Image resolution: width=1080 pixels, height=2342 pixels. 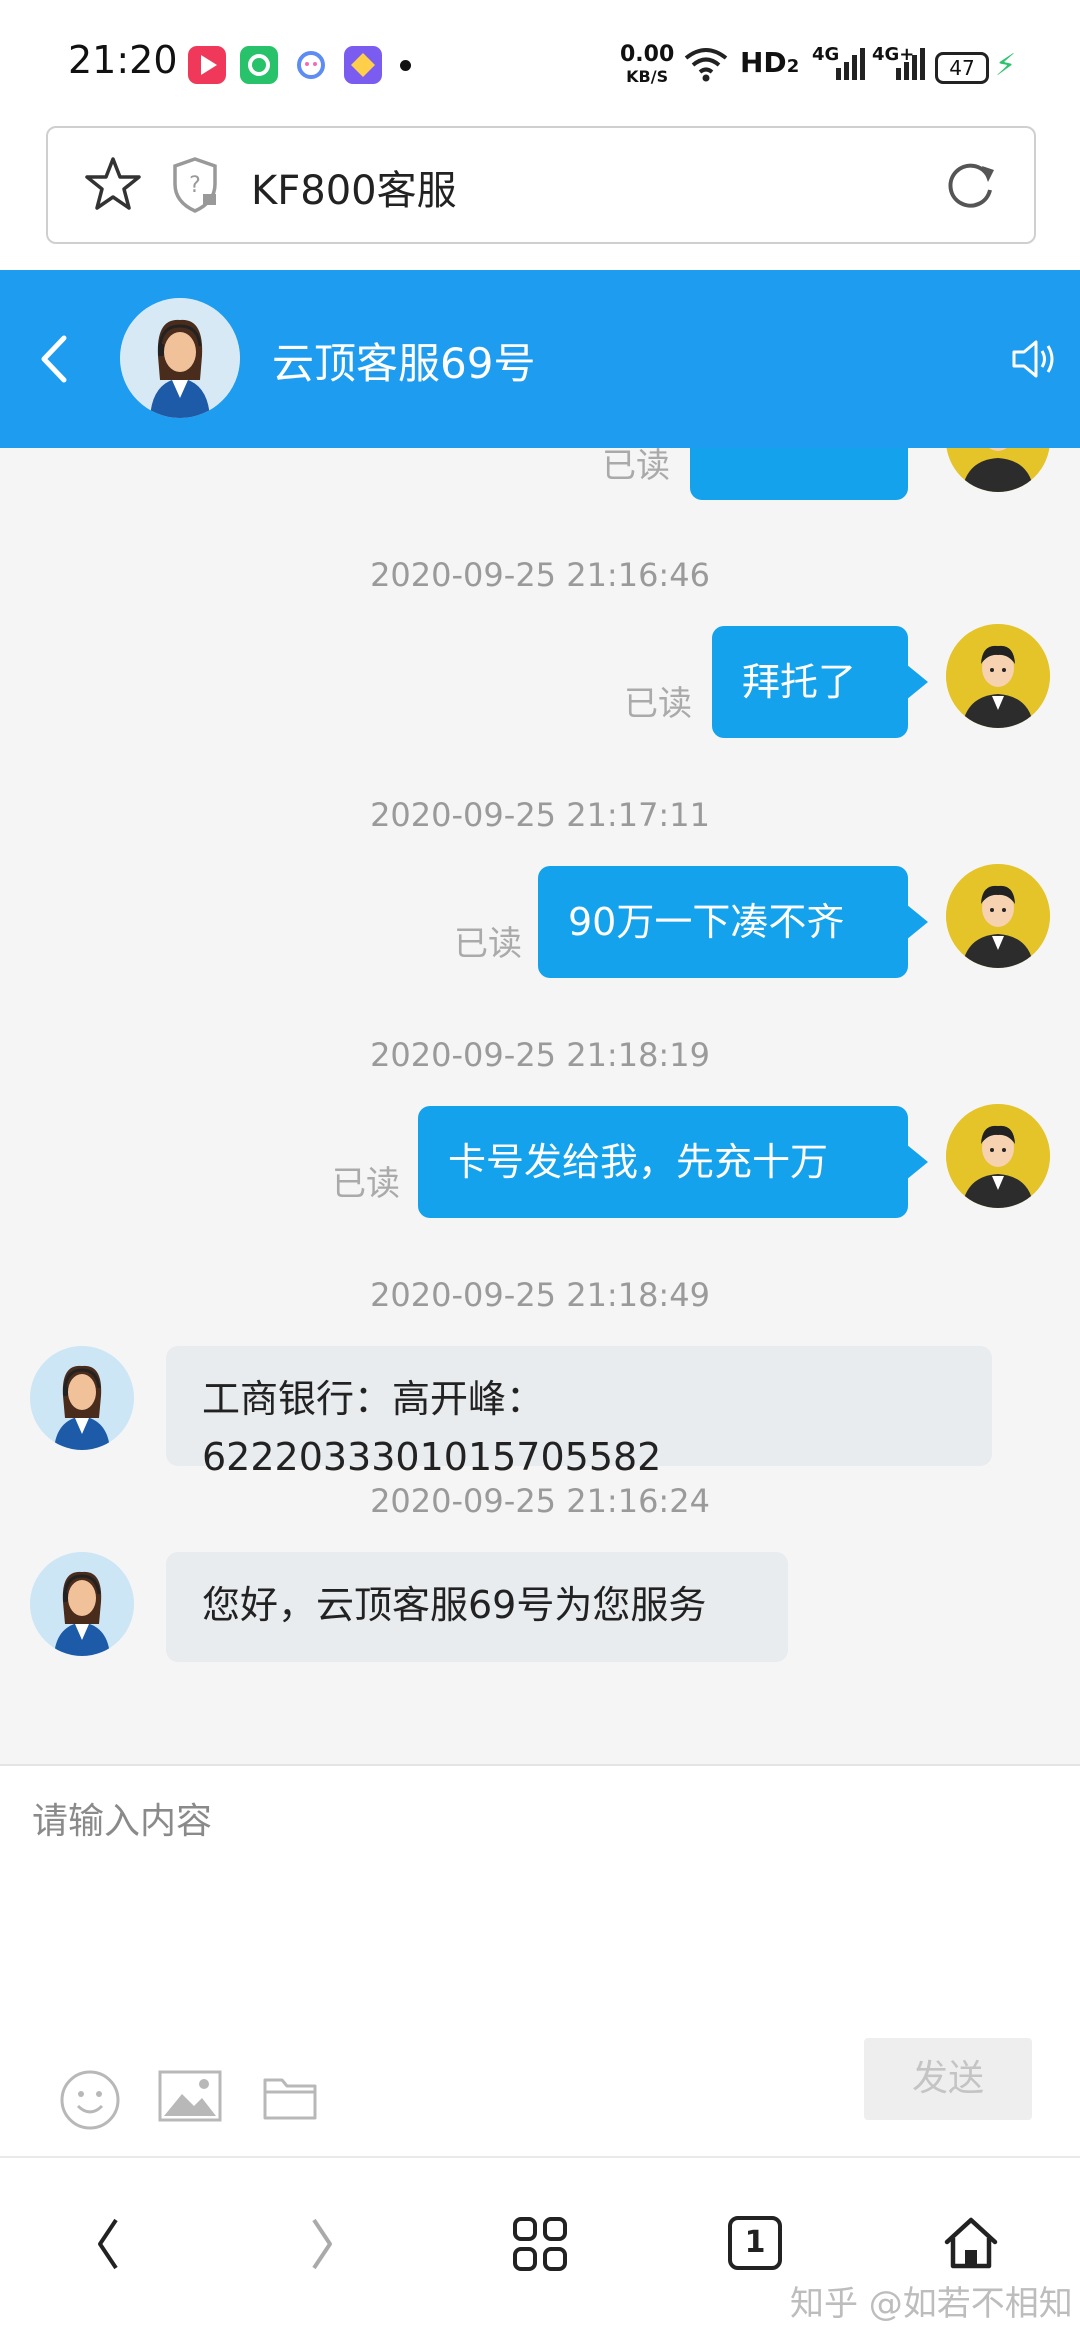 I want to click on browser-nav-bar: 1 知乎 @如若不相知, so click(x=540, y=2249).